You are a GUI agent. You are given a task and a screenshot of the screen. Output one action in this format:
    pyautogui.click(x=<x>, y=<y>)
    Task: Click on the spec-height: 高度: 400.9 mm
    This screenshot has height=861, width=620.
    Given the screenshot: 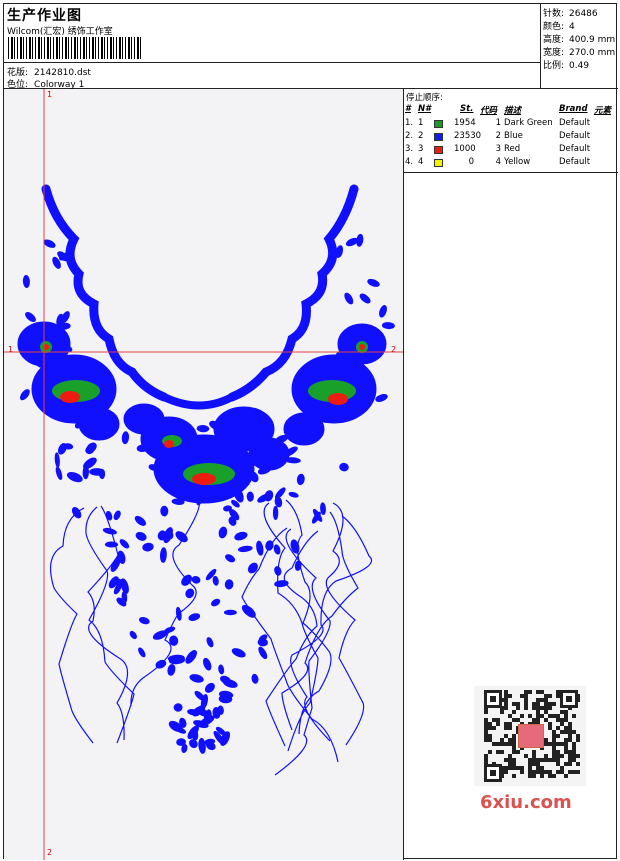 What is the action you would take?
    pyautogui.click(x=579, y=38)
    